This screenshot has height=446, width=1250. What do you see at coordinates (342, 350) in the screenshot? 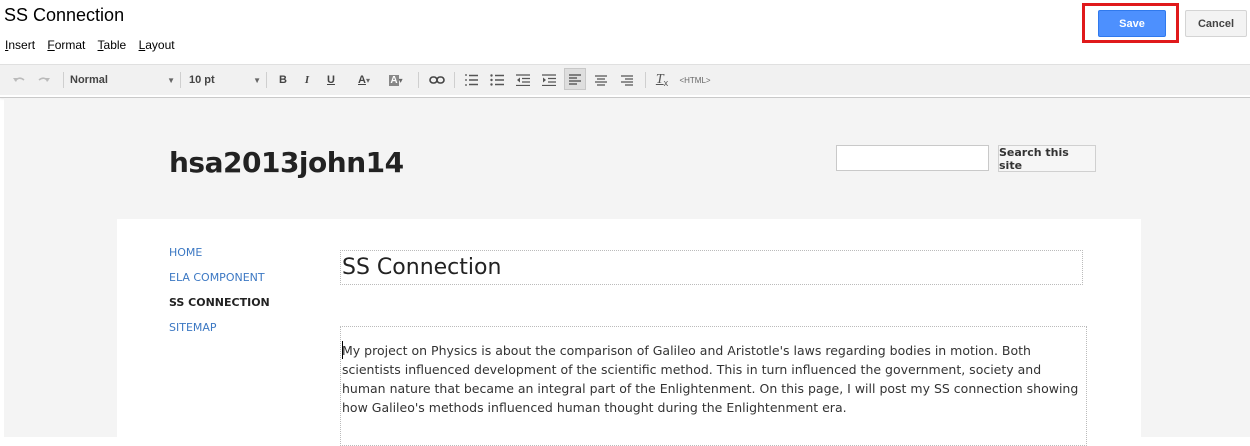
I see `text-cursor` at bounding box center [342, 350].